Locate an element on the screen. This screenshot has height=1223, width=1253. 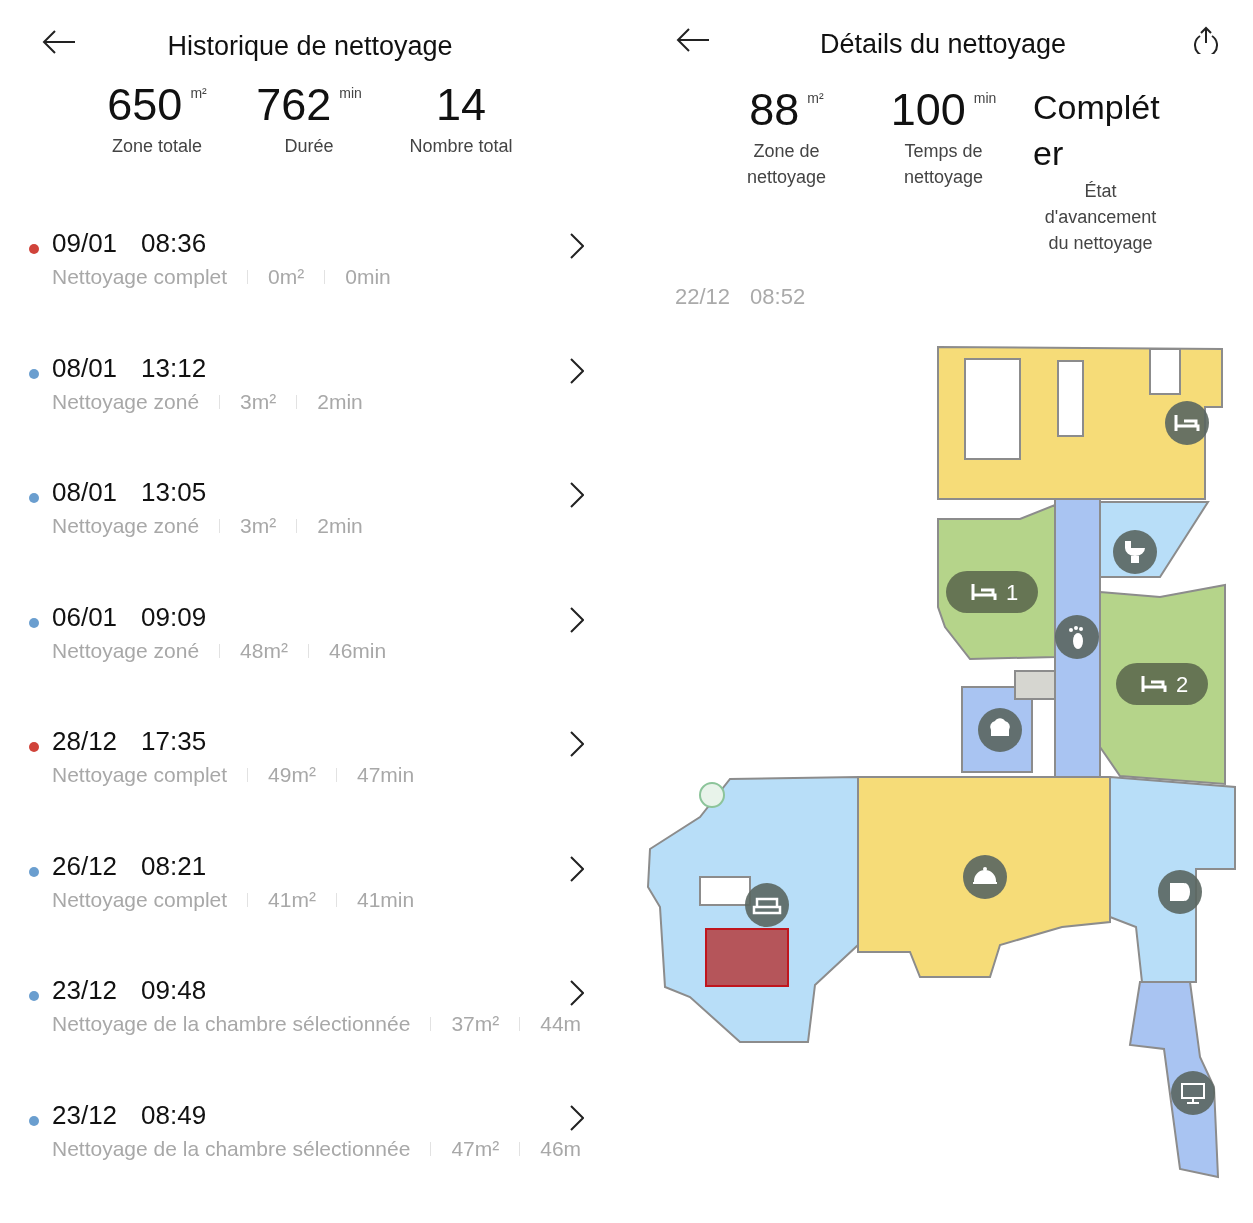
room-number: 1 is located at coordinates (1012, 592).